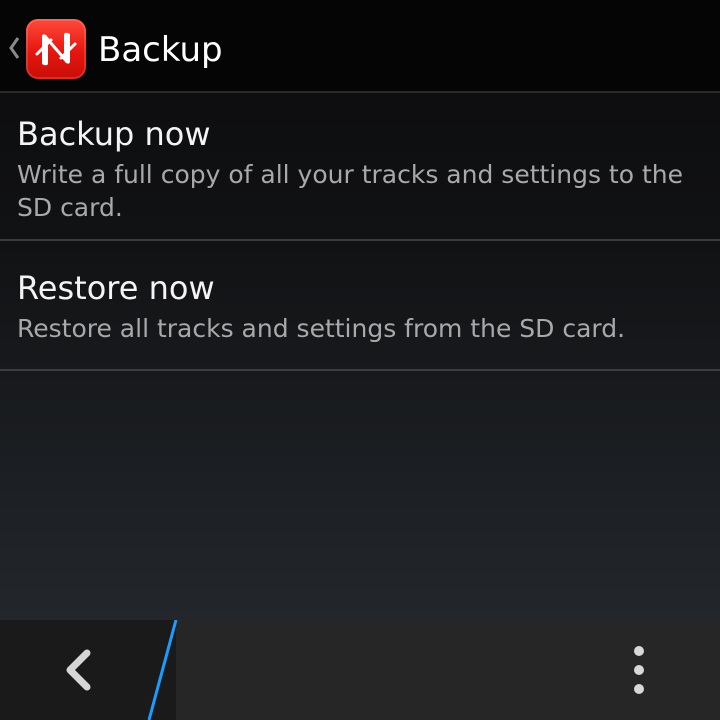 The height and width of the screenshot is (720, 720). I want to click on chevron-left-icon, so click(78, 670).